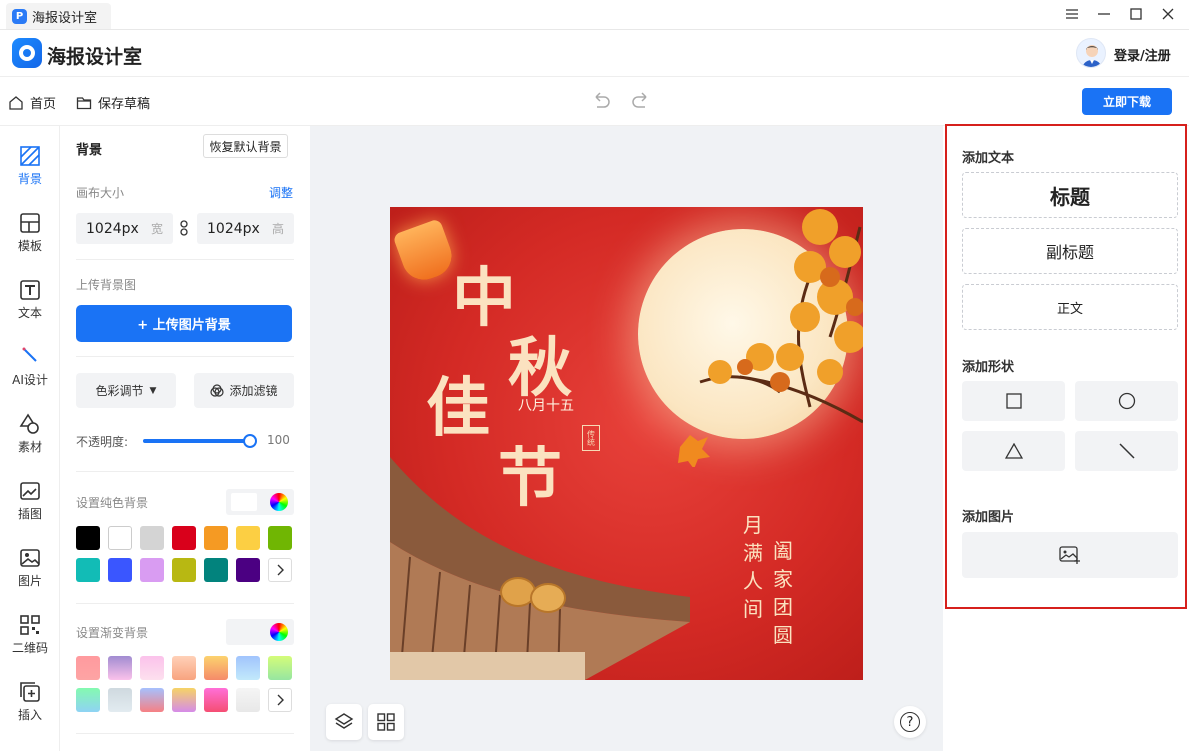  I want to click on canvas-height-field: 1024px 高, so click(245, 228).